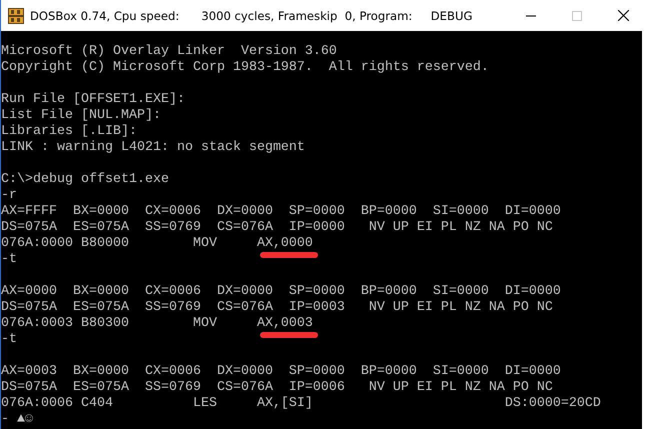  What do you see at coordinates (169, 52) in the screenshot?
I see `terminal-line: Microsoft (R) Overlay Linker Version 3.60` at bounding box center [169, 52].